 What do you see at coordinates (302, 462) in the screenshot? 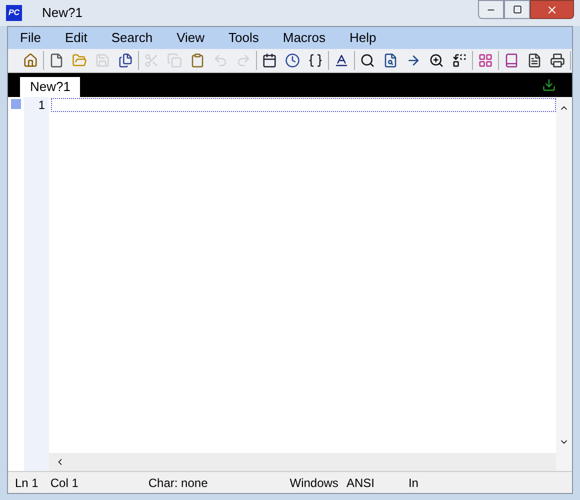
I see `horizontal-scrollbar` at bounding box center [302, 462].